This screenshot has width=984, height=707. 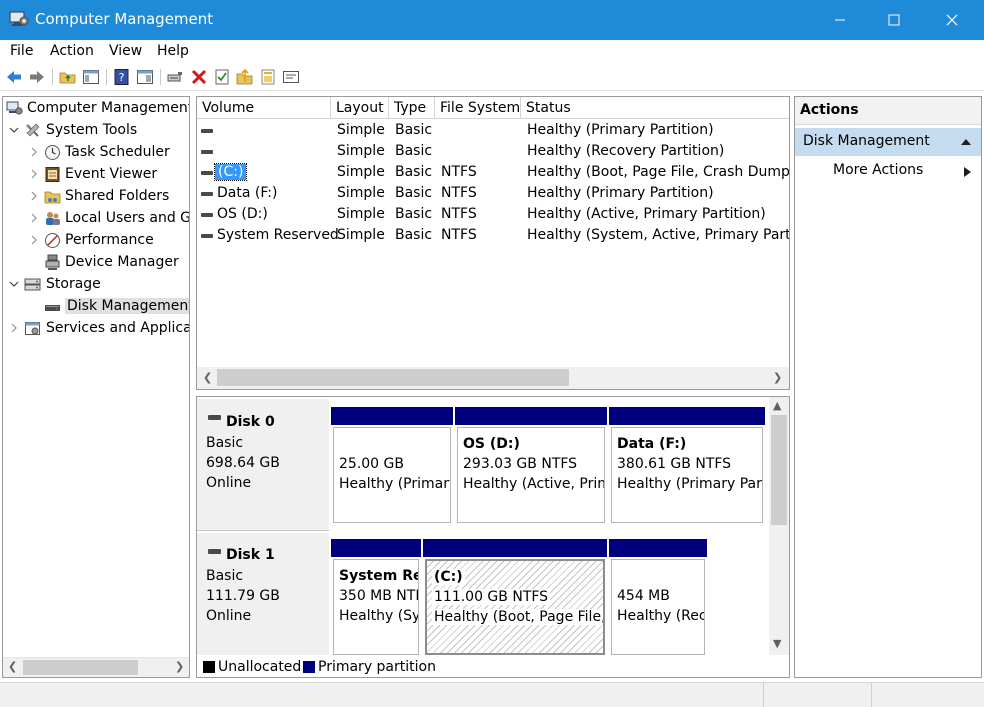 What do you see at coordinates (125, 51) in the screenshot?
I see `menu-view: View` at bounding box center [125, 51].